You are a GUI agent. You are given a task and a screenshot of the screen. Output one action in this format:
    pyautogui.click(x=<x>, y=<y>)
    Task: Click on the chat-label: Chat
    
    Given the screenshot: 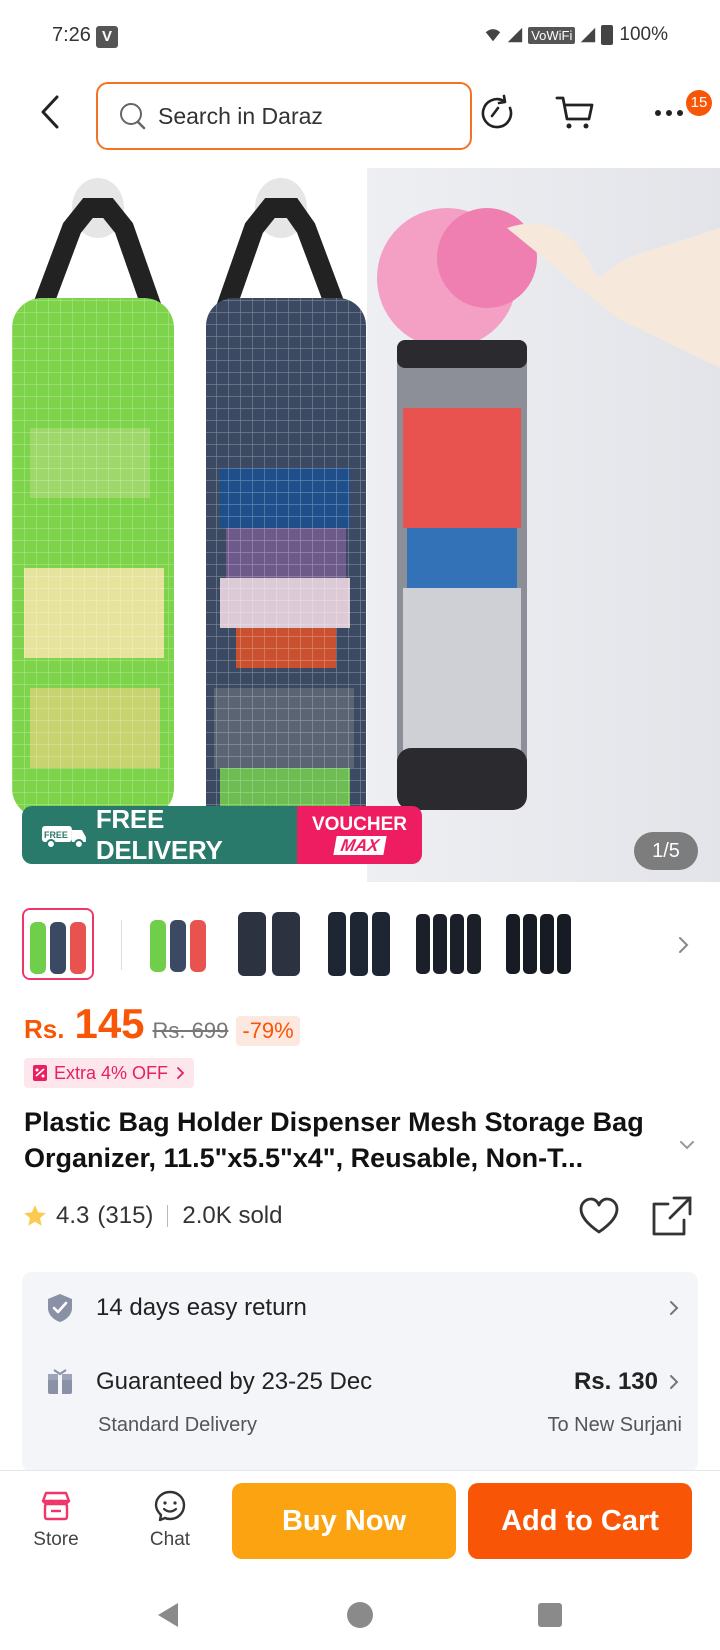 What is the action you would take?
    pyautogui.click(x=170, y=1539)
    